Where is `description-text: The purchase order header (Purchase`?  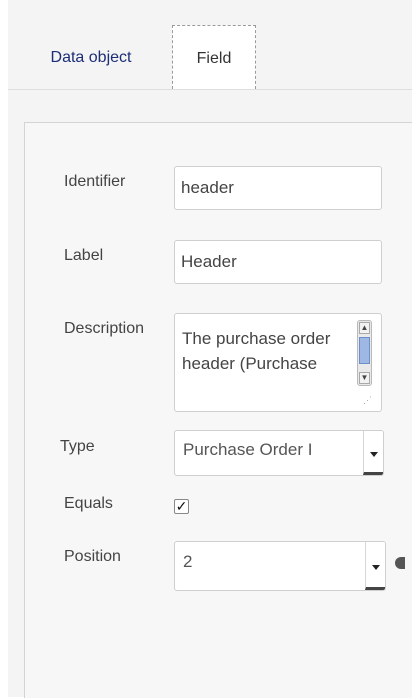
description-text: The purchase order header (Purchase is located at coordinates (256, 351).